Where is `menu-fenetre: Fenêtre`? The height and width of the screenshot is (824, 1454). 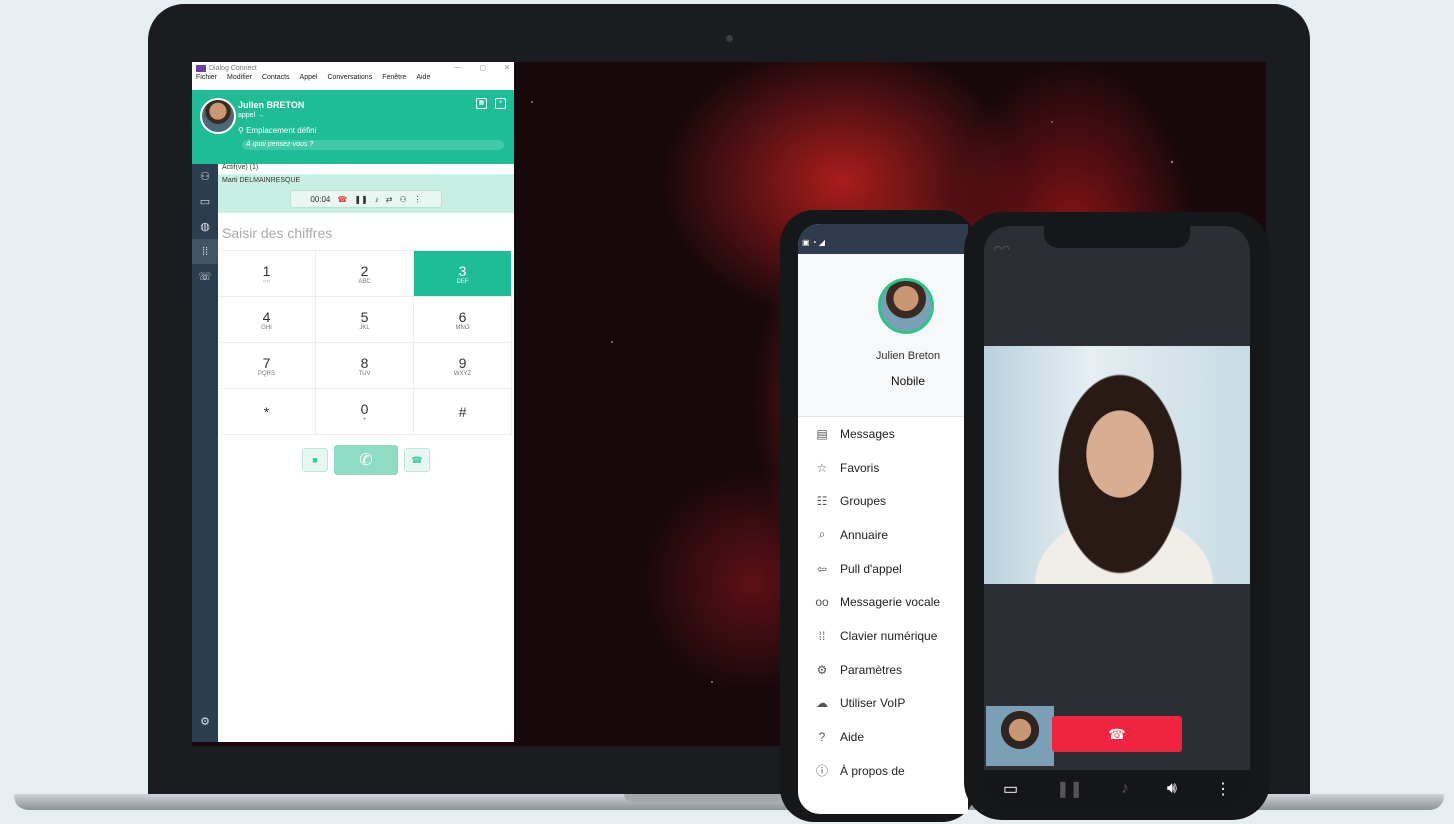
menu-fenetre: Fenêtre is located at coordinates (394, 79).